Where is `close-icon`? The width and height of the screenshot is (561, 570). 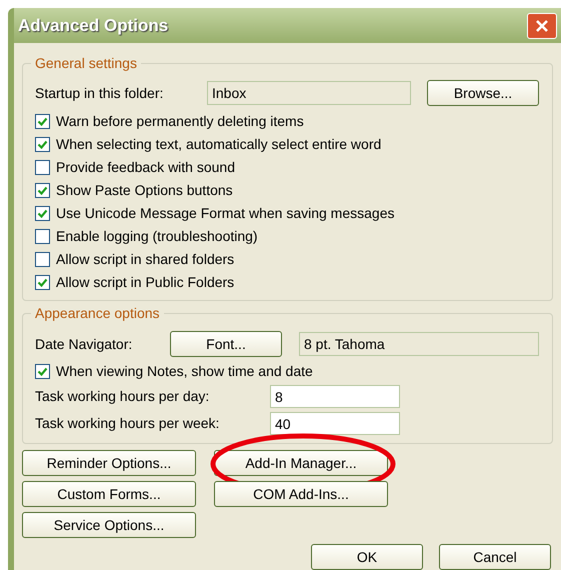 close-icon is located at coordinates (542, 25).